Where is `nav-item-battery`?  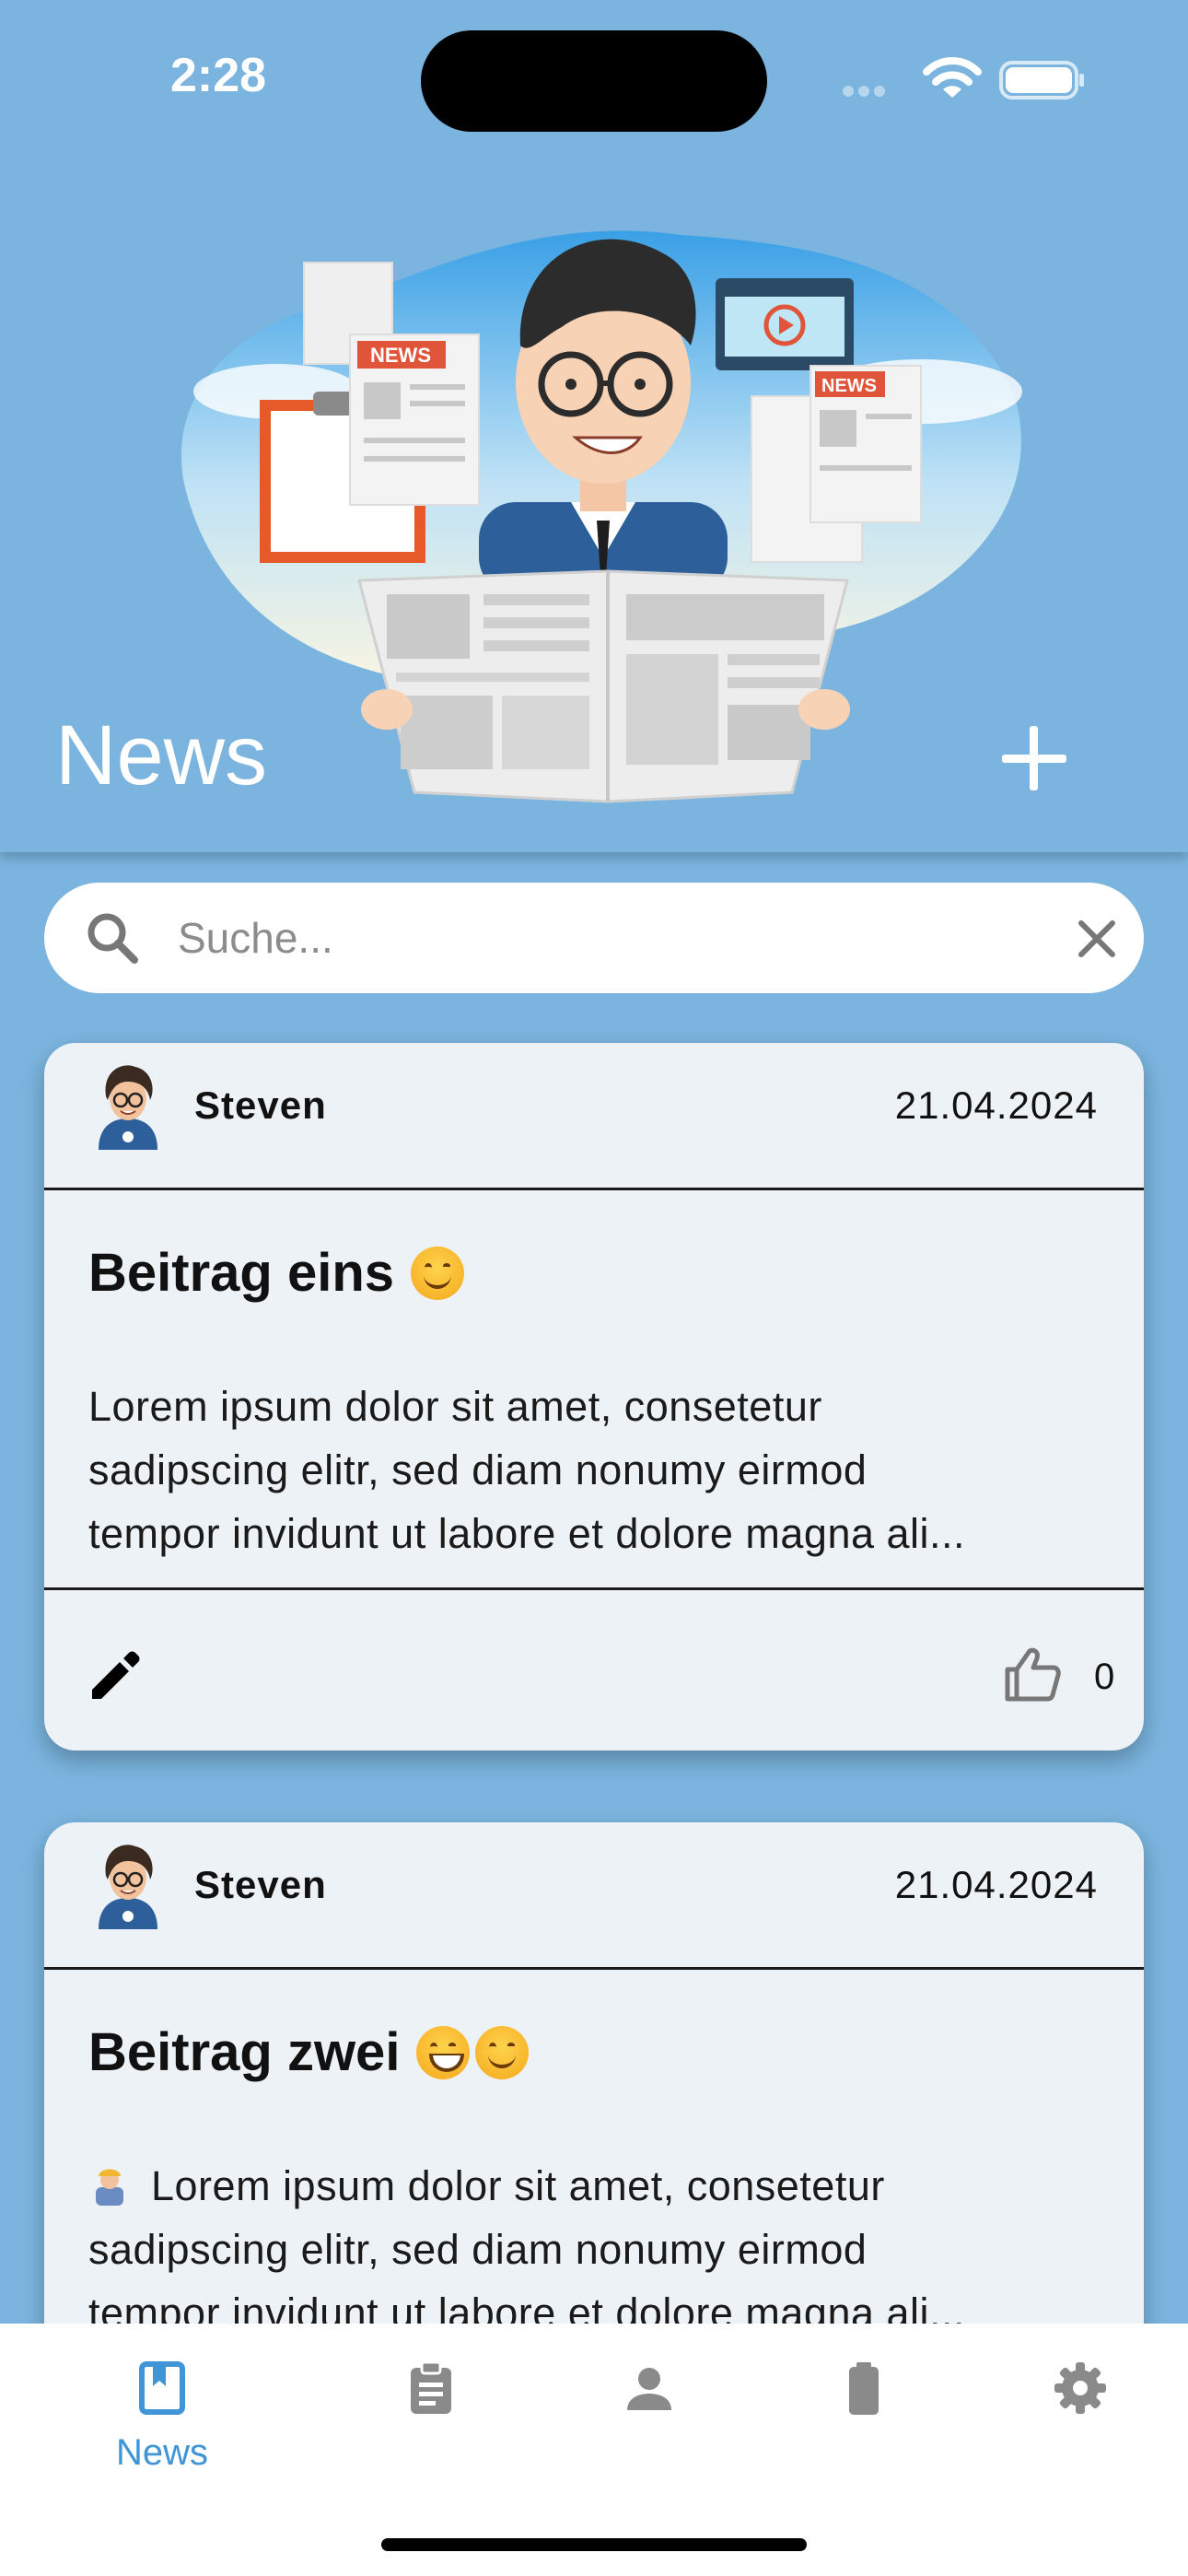 nav-item-battery is located at coordinates (864, 2411).